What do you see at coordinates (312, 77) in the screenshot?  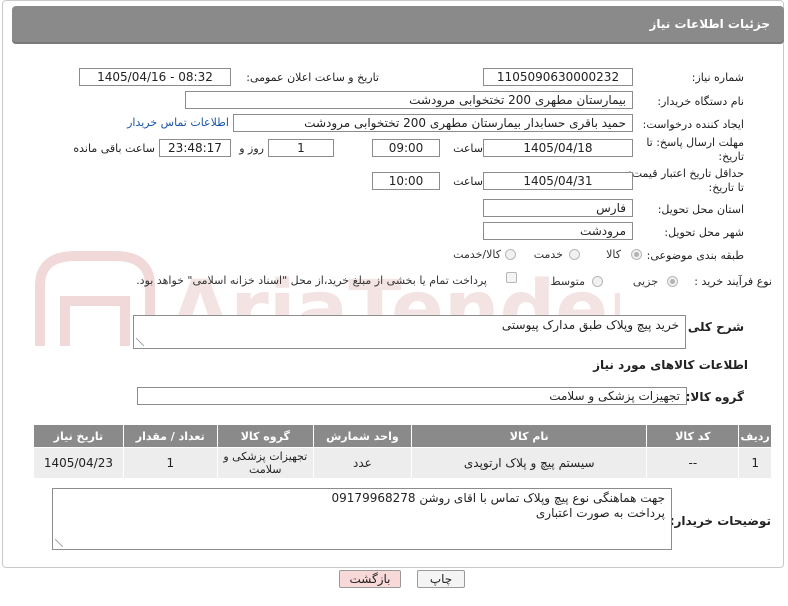 I see `announce-datetime-label: تاریخ و ساعت اعلان عمومی:` at bounding box center [312, 77].